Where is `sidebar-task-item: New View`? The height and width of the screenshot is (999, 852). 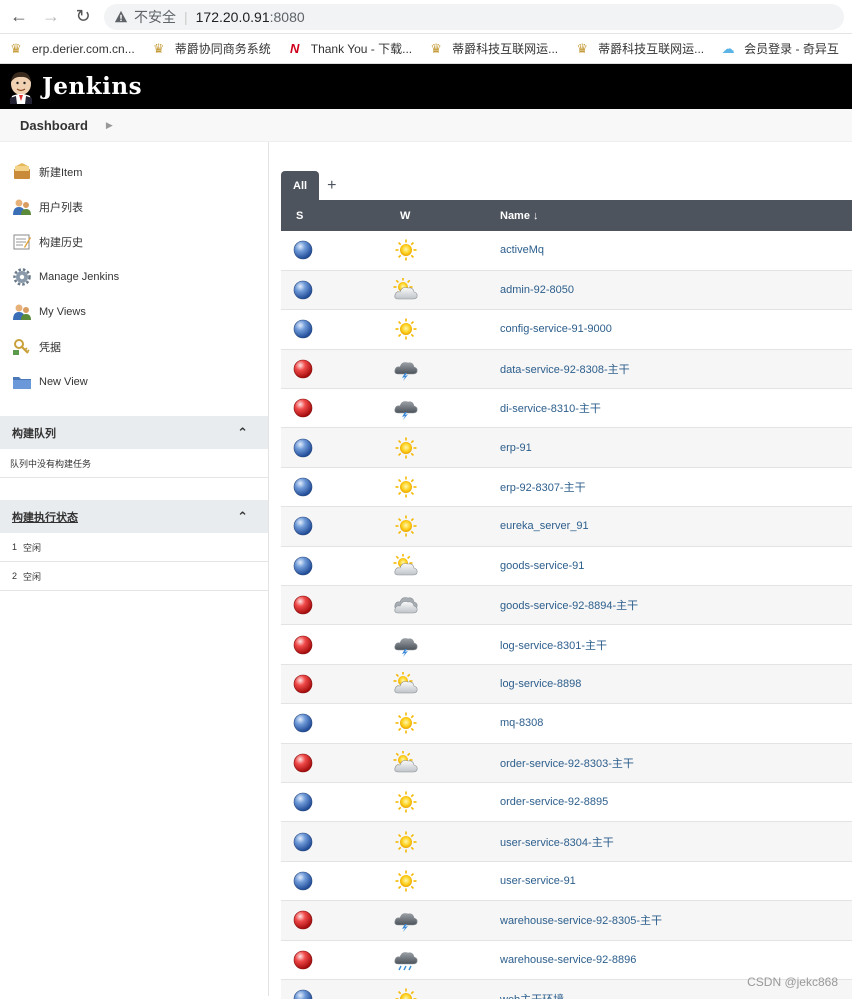 sidebar-task-item: New View is located at coordinates (134, 381).